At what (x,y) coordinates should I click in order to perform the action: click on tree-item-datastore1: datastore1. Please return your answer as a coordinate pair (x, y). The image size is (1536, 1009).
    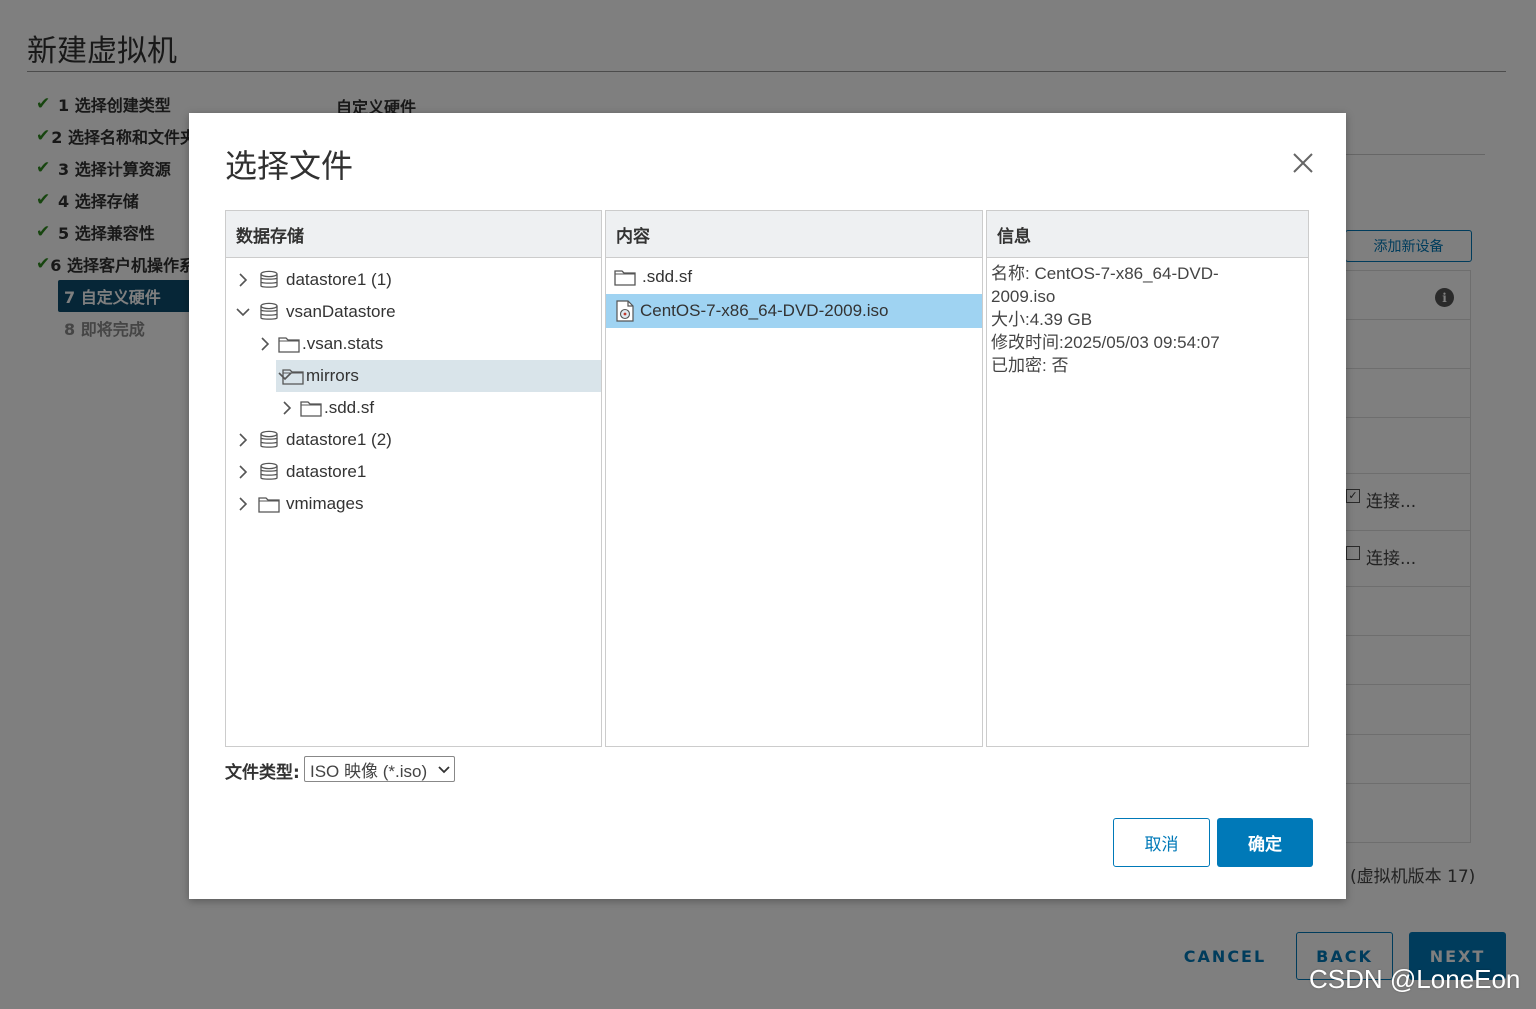
    Looking at the image, I should click on (413, 472).